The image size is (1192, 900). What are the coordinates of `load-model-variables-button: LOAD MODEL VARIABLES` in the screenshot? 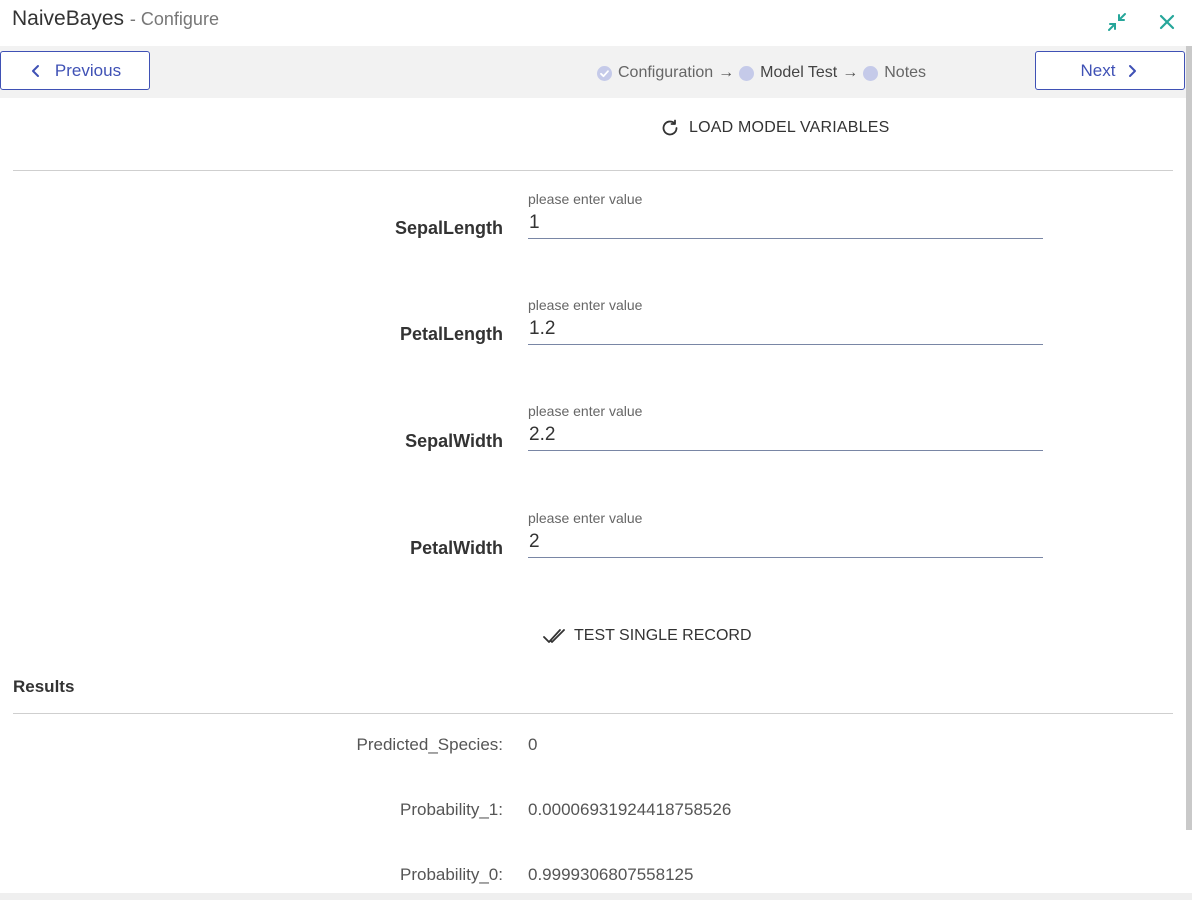 It's located at (775, 128).